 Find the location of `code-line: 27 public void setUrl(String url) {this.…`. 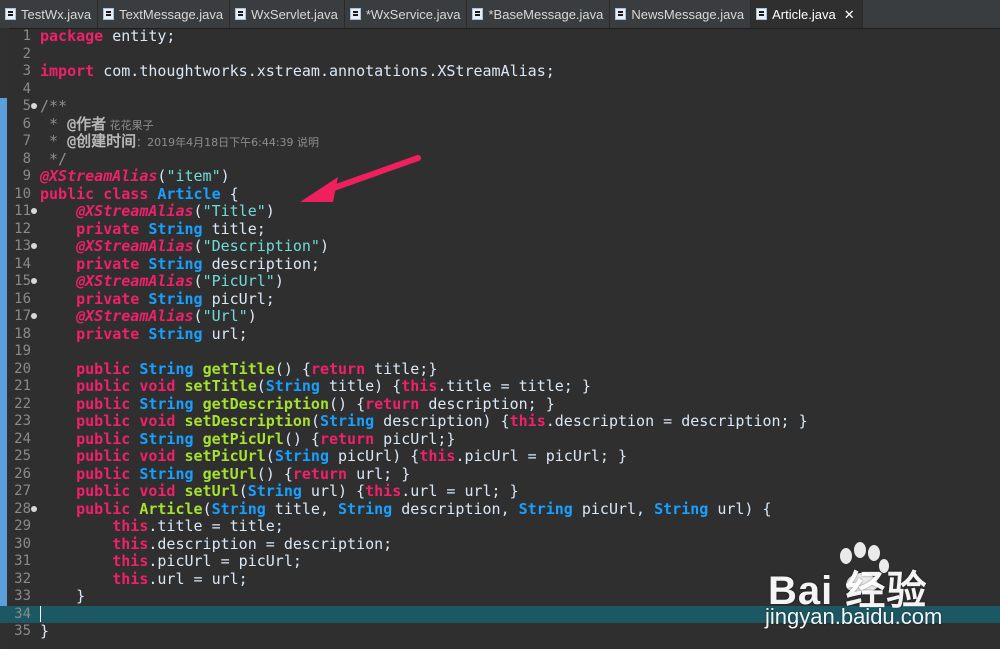

code-line: 27 public void setUrl(String url) {this.… is located at coordinates (500, 491).